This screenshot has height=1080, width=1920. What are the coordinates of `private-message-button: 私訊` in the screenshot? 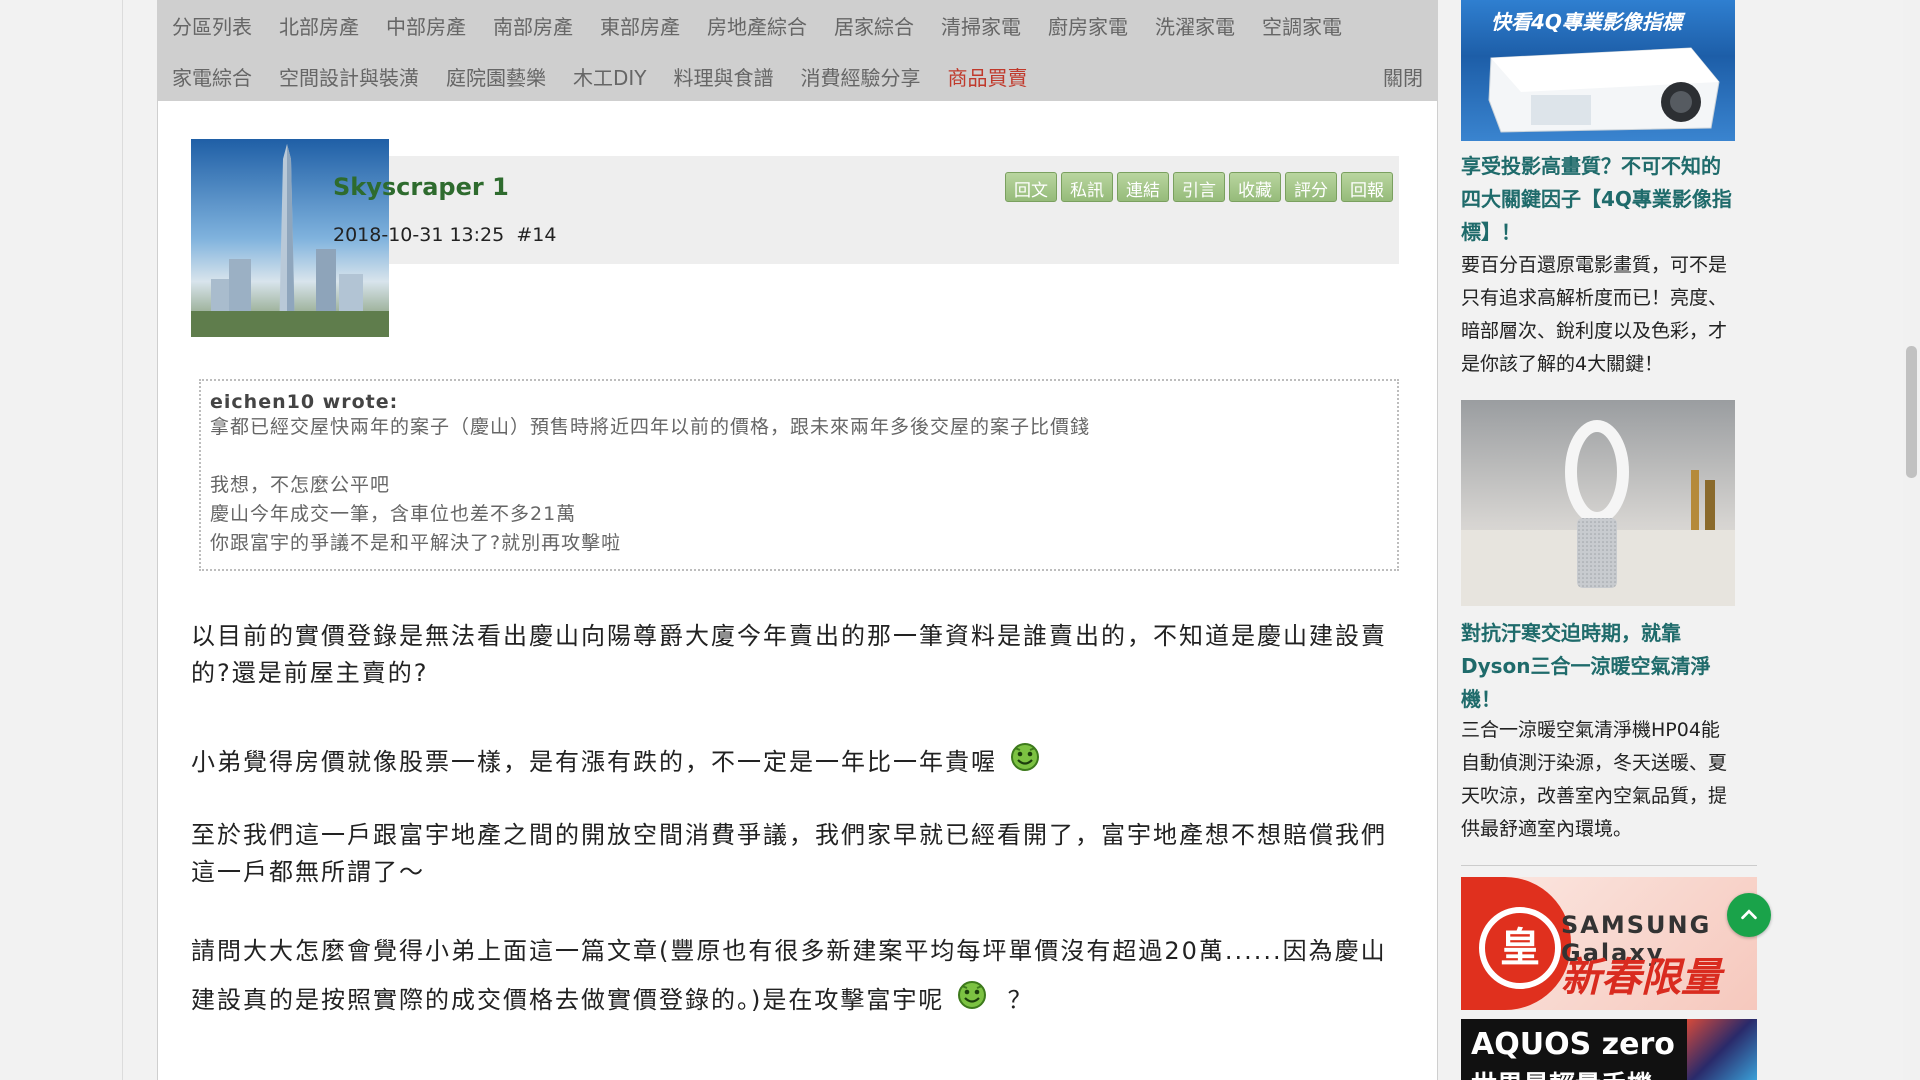 It's located at (1087, 187).